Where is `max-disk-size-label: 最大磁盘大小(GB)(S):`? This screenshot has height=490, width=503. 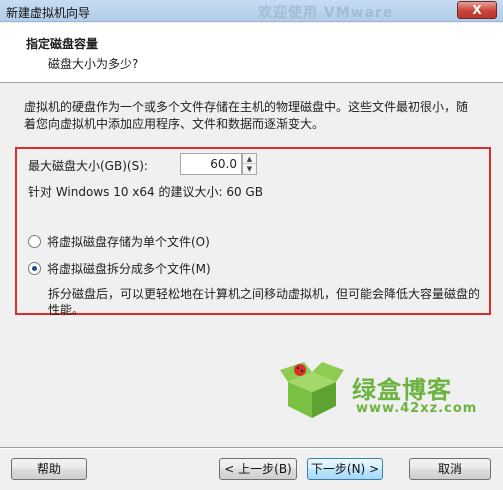
max-disk-size-label: 最大磁盘大小(GB)(S): is located at coordinates (88, 166).